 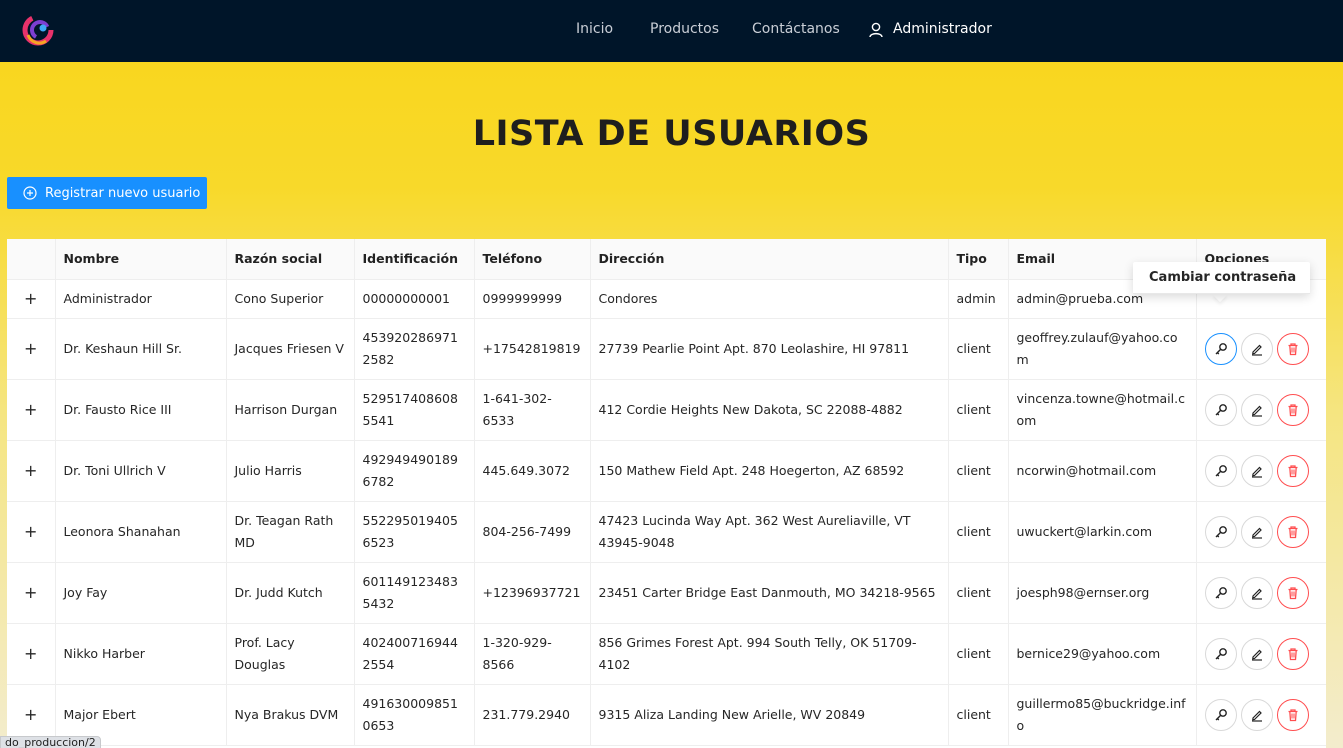 What do you see at coordinates (141, 299) in the screenshot?
I see `cell-nombre: Administrador` at bounding box center [141, 299].